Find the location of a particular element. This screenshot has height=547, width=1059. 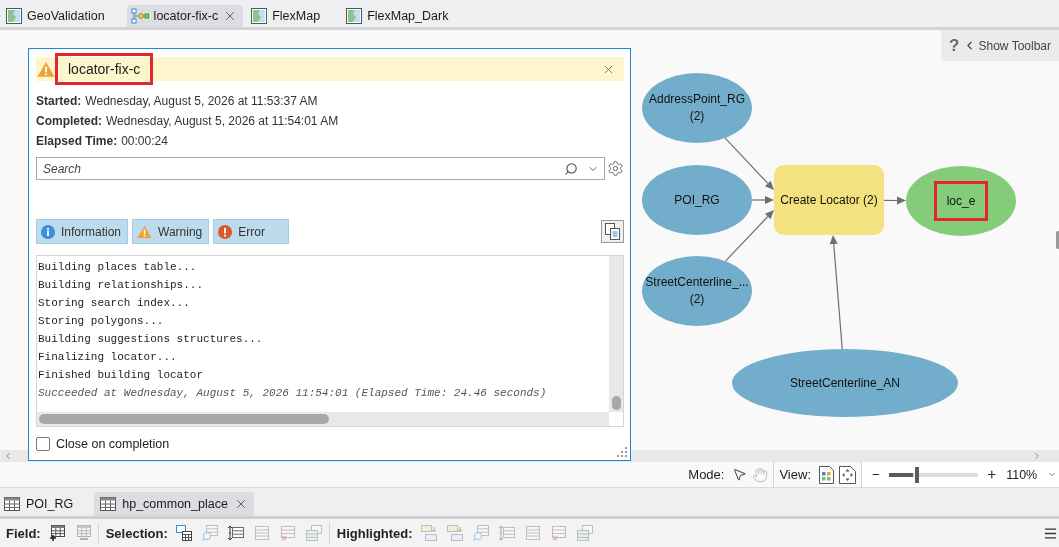

node-label: AddressPoint_RG (2) is located at coordinates (696, 108).